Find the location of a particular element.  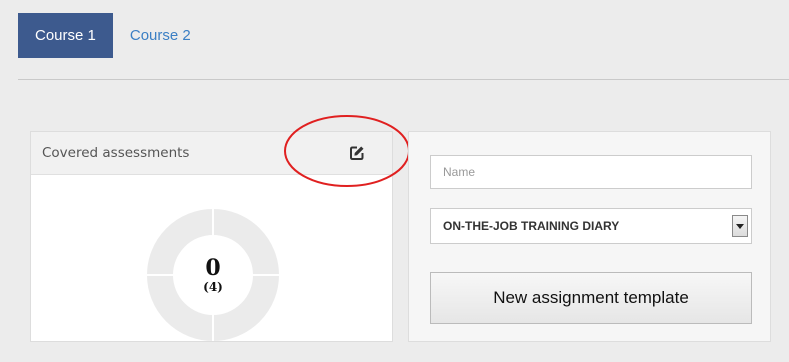

assessment-donut: 0 (4) is located at coordinates (213, 275).